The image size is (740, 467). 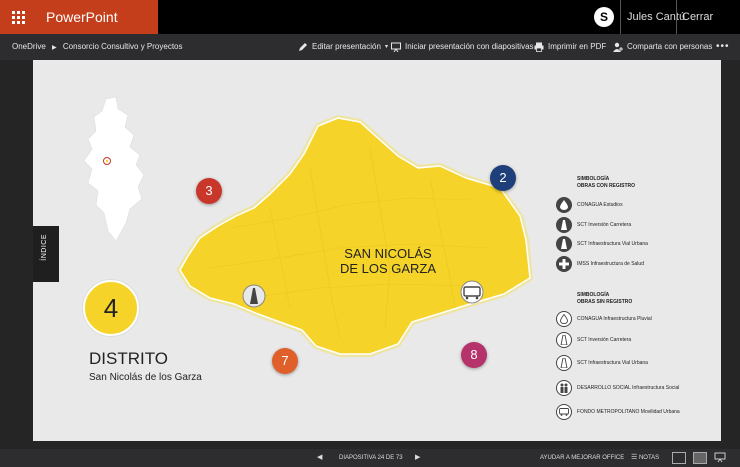 What do you see at coordinates (577, 46) in the screenshot?
I see `print-pdf-label: Imprimir en PDF` at bounding box center [577, 46].